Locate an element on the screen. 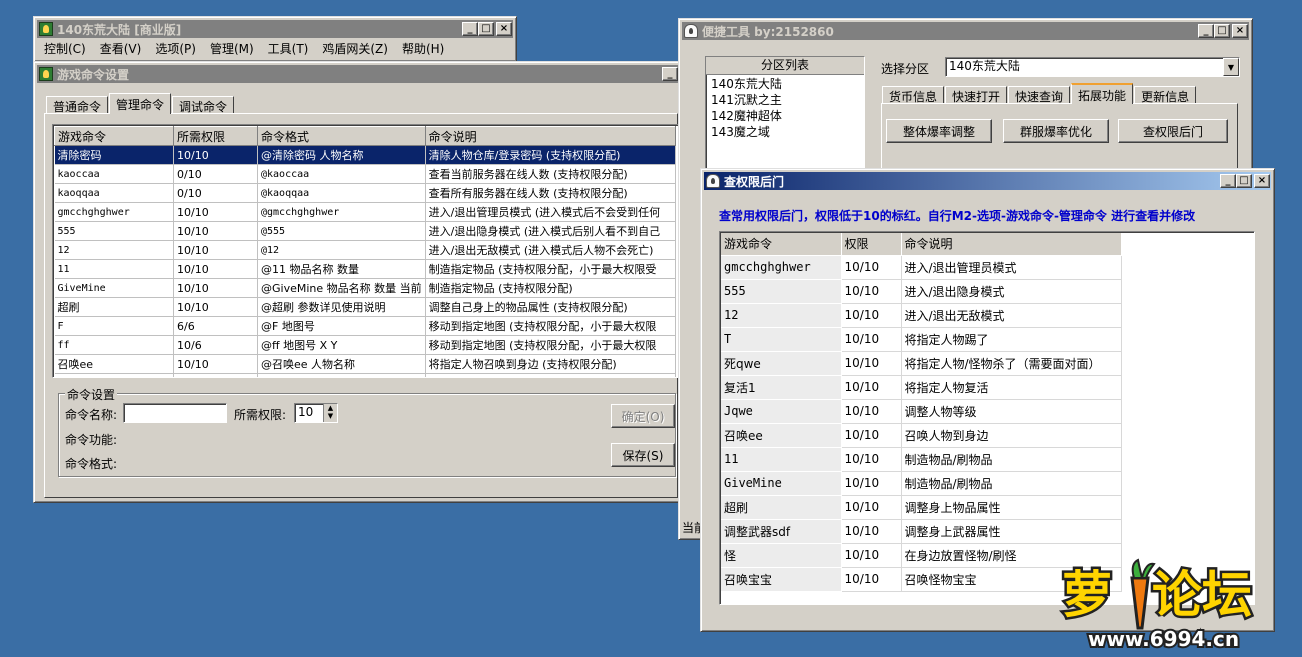  perm-window-titlebar: 查权限后门 _ □ × is located at coordinates (987, 181).